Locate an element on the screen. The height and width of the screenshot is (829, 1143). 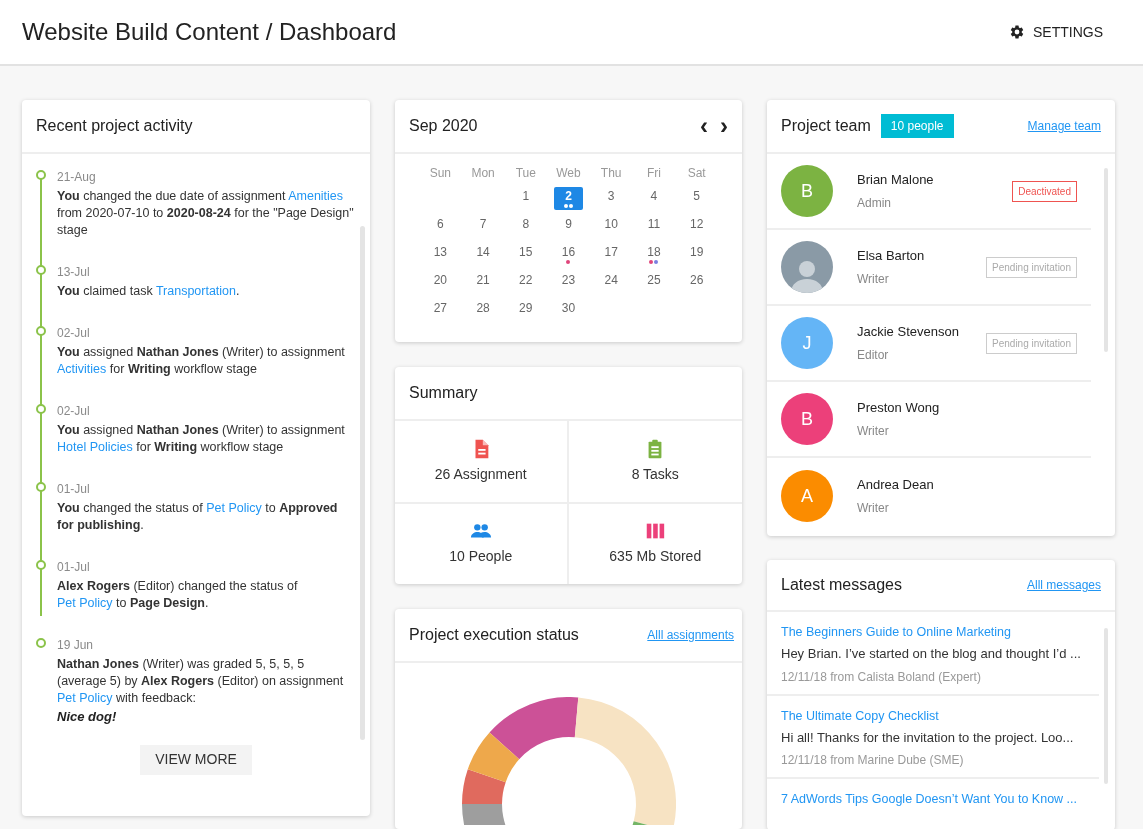
calendar-day: 15 is located at coordinates (526, 254).